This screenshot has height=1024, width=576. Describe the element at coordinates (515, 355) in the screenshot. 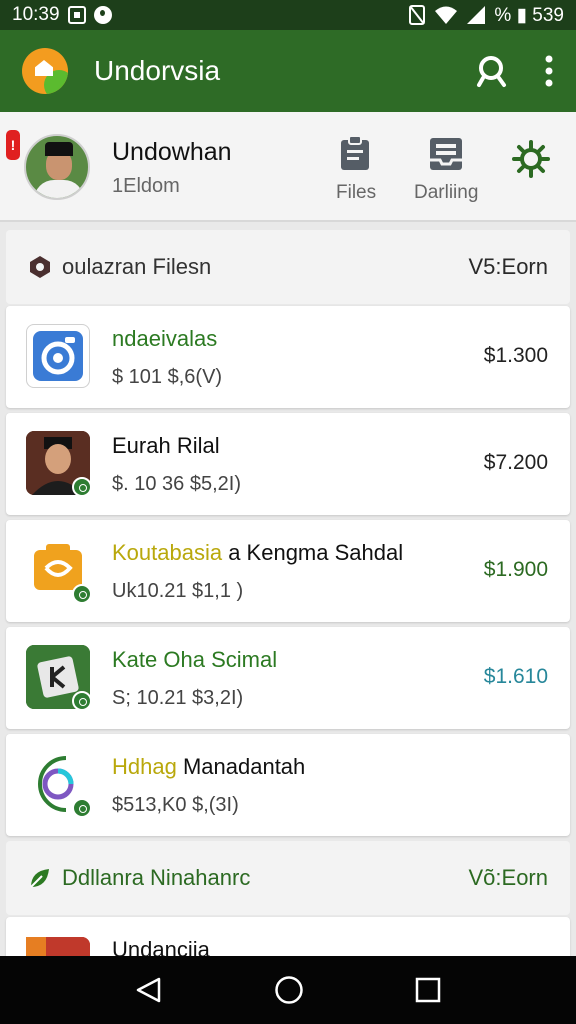

I see `item-price: $1.300` at that location.